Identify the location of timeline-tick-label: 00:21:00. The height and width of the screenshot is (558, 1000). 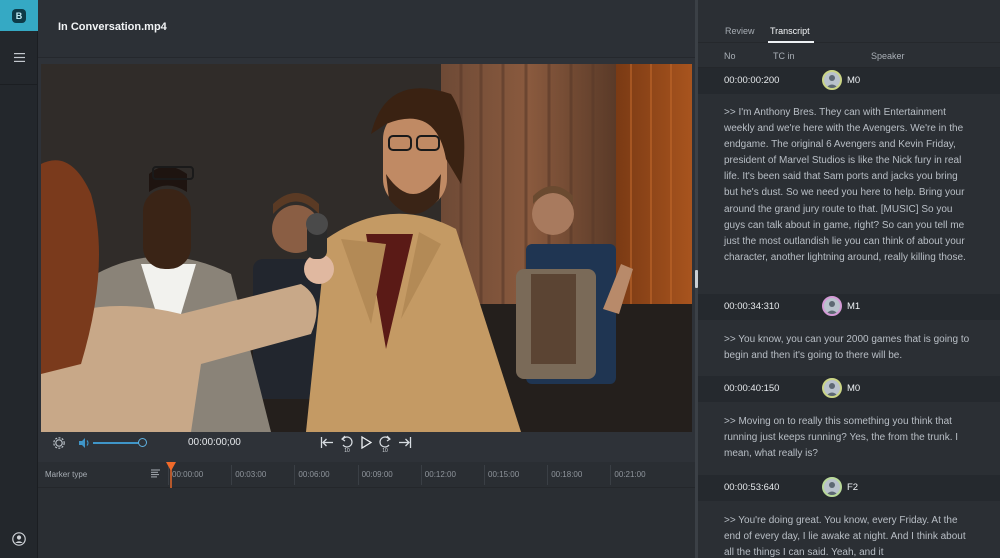
(630, 474).